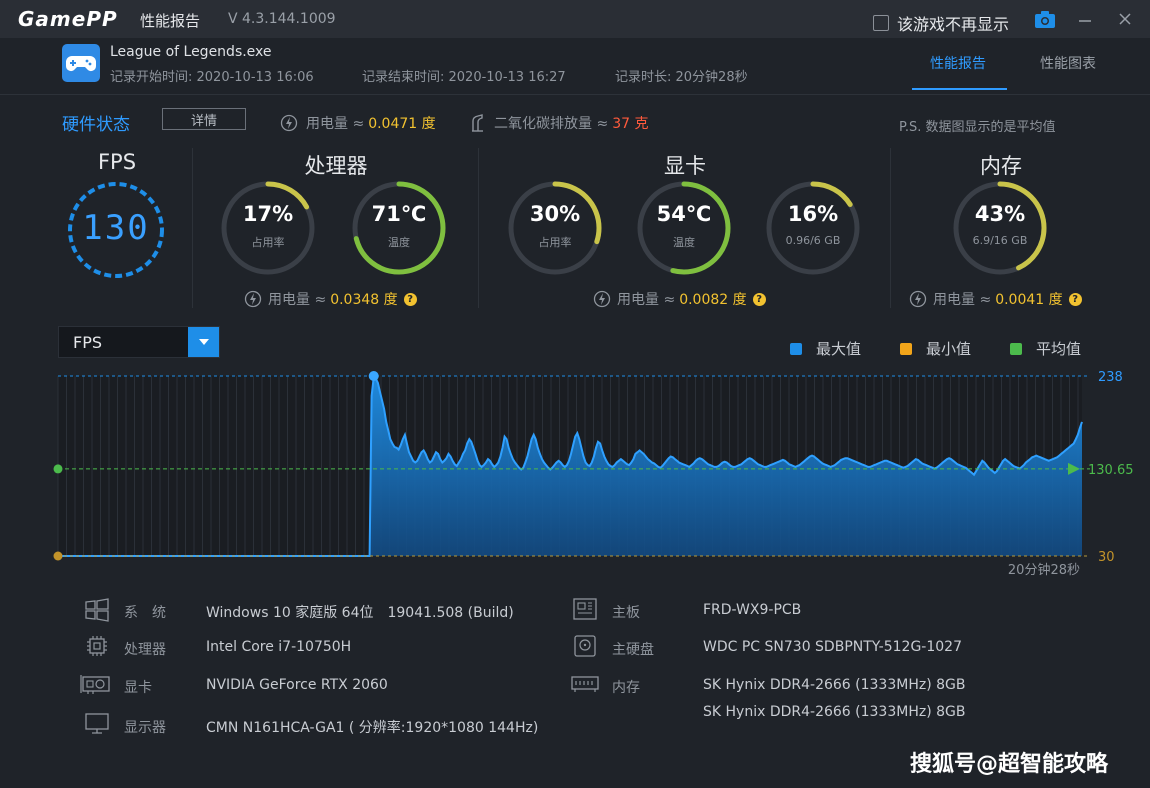 This screenshot has height=788, width=1150. I want to click on gpu-value: NVIDIA GeForce RTX 2060, so click(297, 685).